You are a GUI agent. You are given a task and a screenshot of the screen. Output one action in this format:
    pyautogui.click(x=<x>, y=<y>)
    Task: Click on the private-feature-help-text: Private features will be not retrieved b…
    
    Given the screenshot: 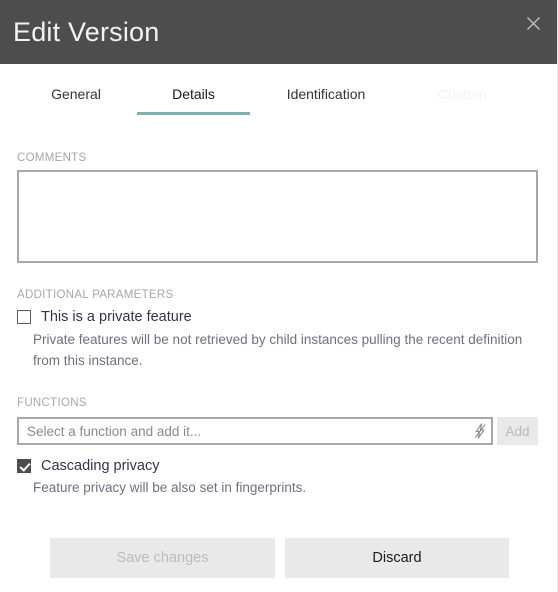 What is the action you would take?
    pyautogui.click(x=278, y=350)
    